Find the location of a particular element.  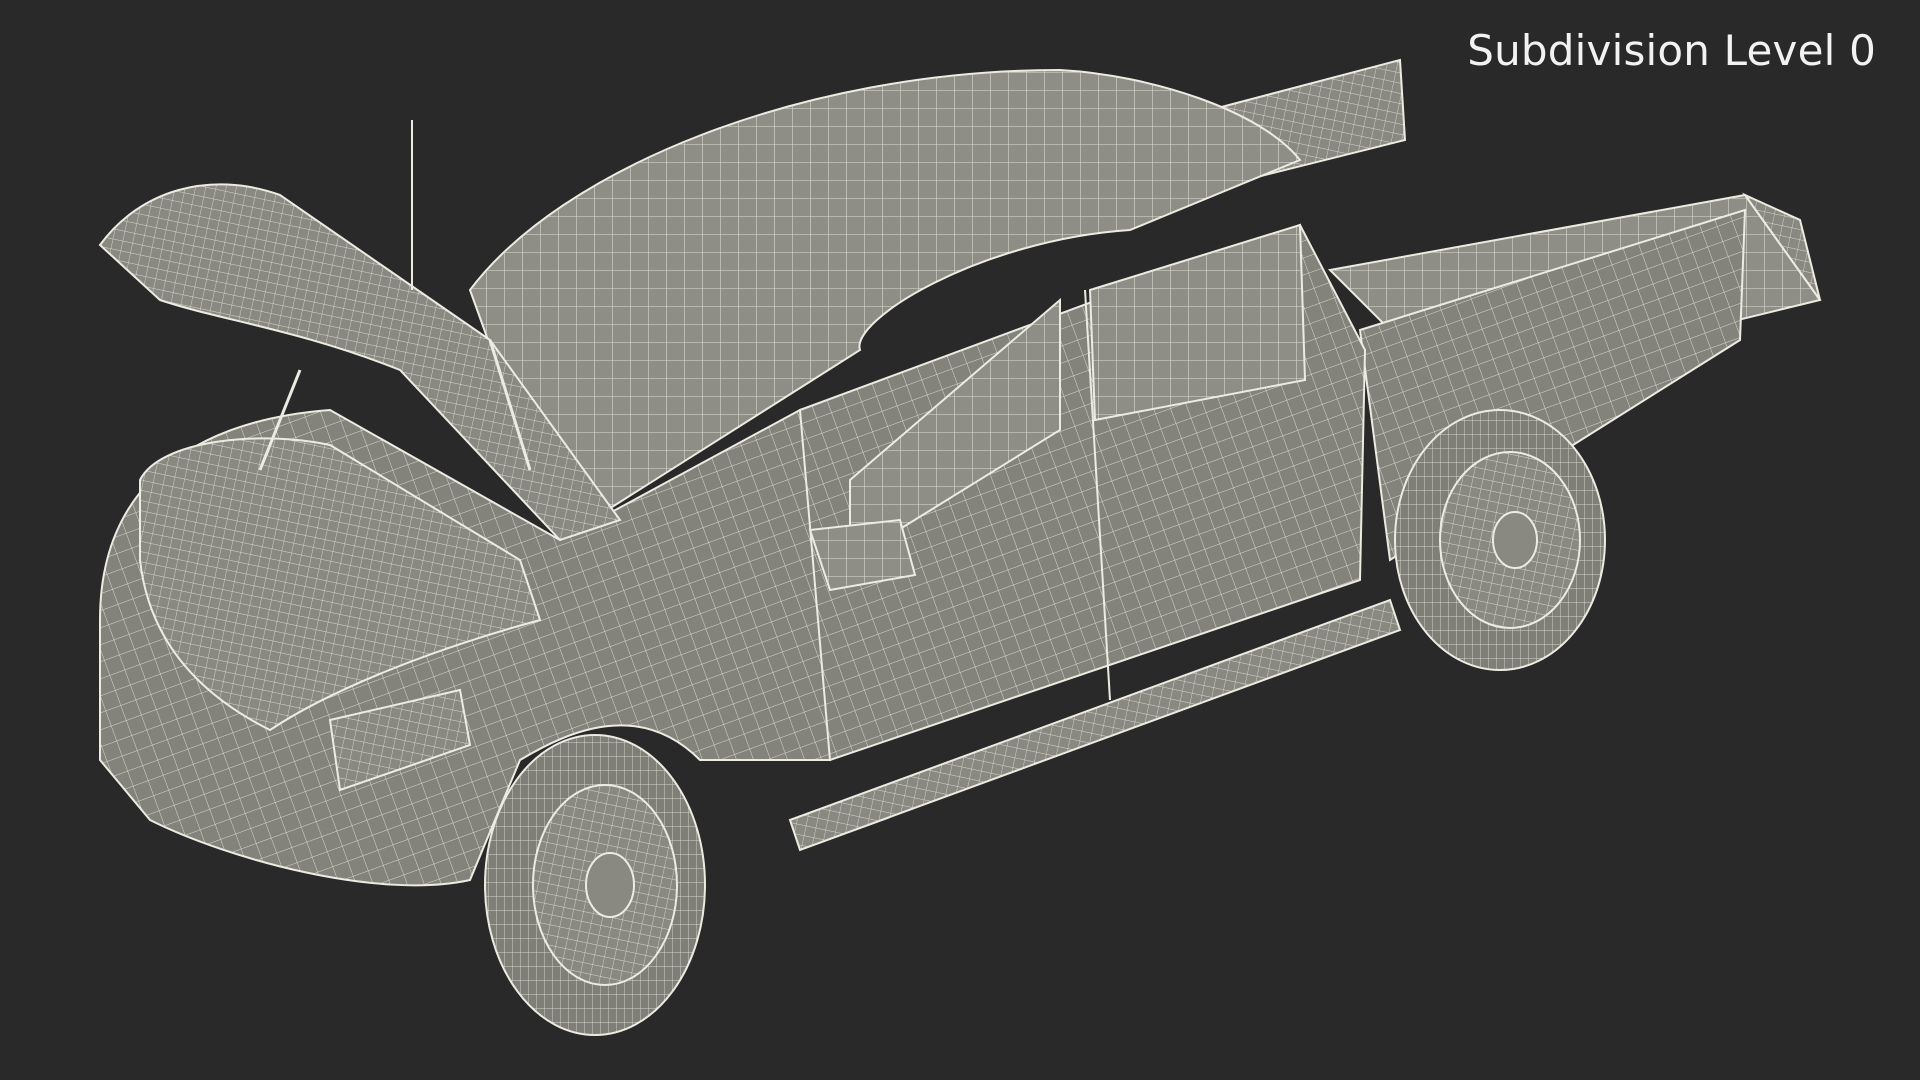

rear-wheel is located at coordinates (1500, 540).